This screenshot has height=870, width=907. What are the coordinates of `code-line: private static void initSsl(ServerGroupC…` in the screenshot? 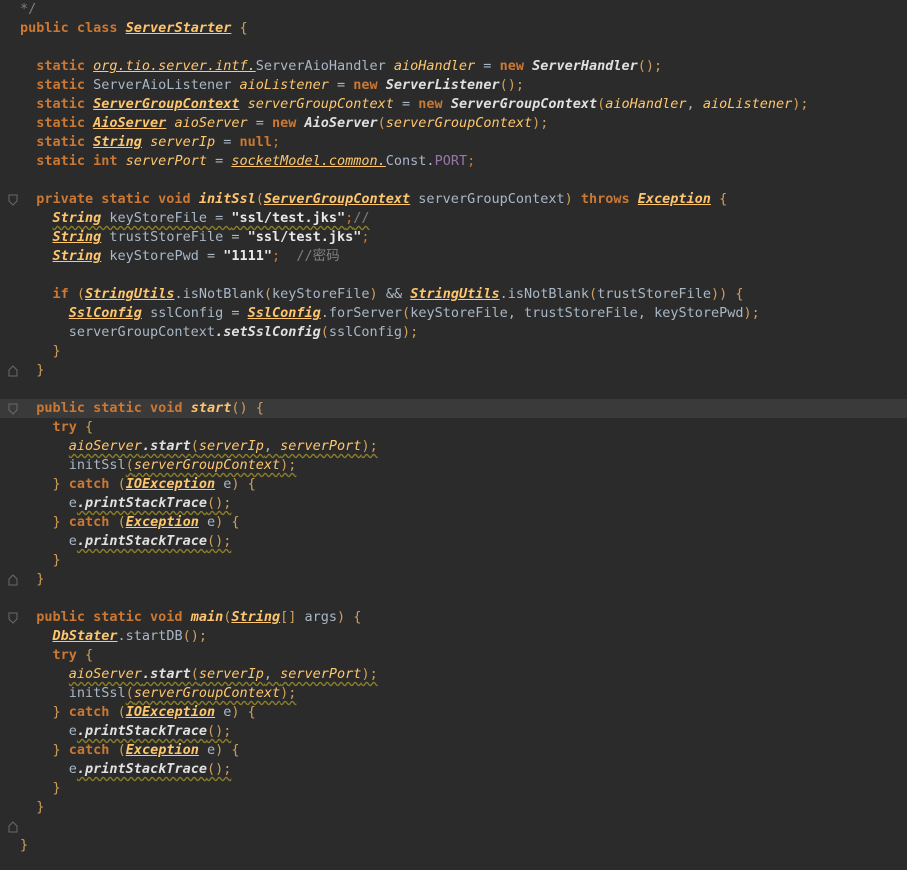 It's located at (453, 199).